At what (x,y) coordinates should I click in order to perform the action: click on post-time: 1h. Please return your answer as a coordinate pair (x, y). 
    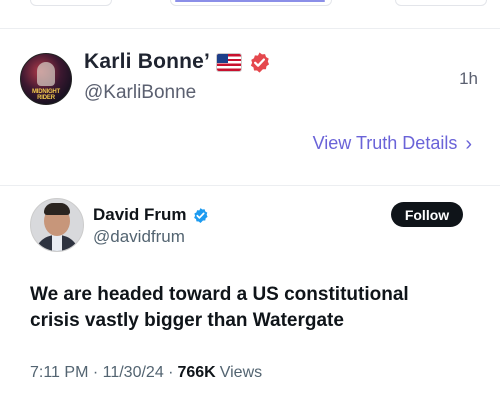
    Looking at the image, I should click on (468, 78).